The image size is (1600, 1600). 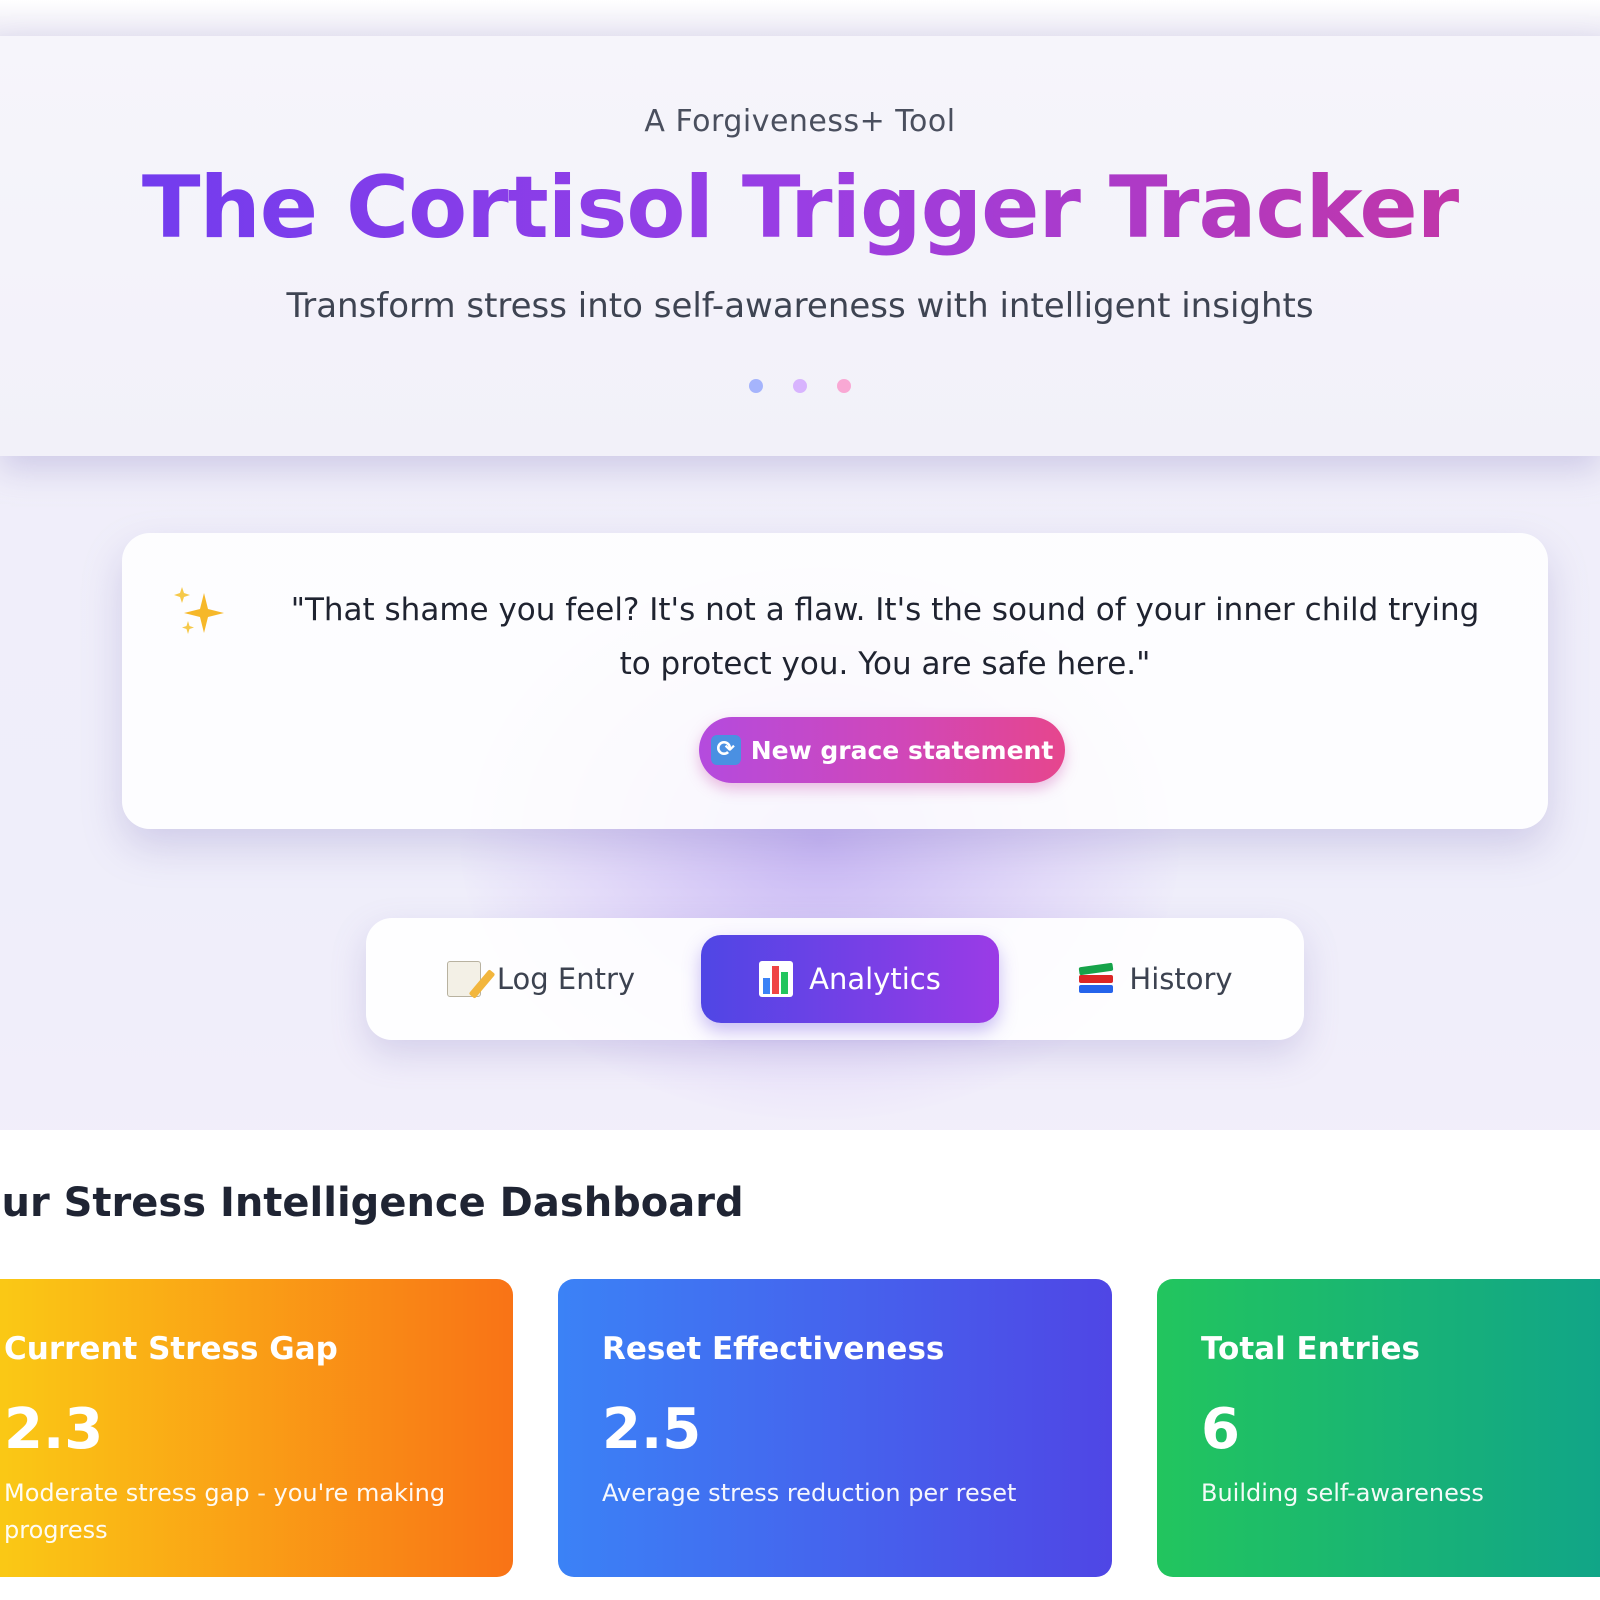 I want to click on stat-label: Reset Effectiveness, so click(x=773, y=1349).